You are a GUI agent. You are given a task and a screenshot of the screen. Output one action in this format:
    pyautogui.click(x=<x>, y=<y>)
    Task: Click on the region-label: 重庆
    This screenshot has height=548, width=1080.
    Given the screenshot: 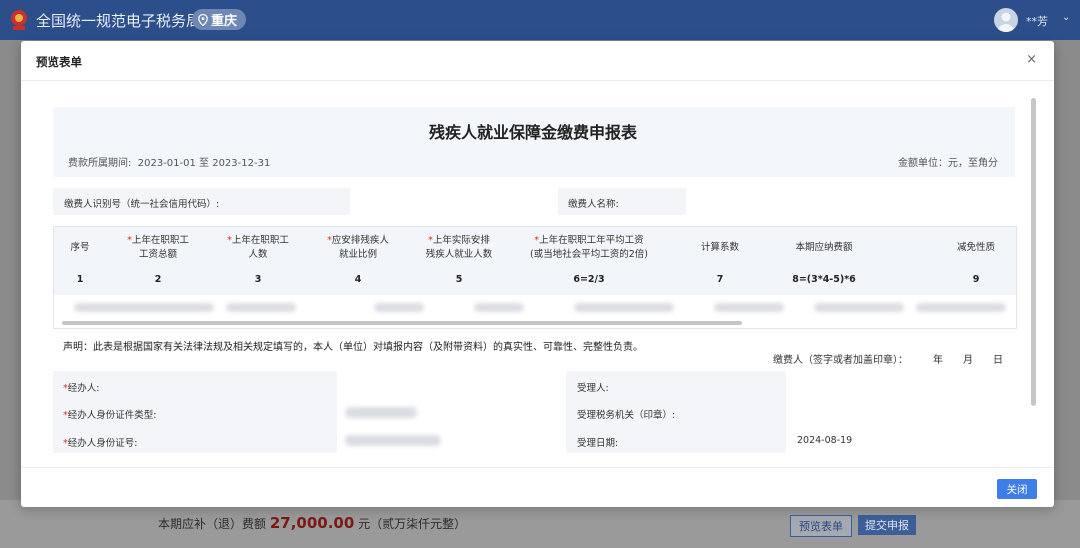 What is the action you would take?
    pyautogui.click(x=224, y=21)
    